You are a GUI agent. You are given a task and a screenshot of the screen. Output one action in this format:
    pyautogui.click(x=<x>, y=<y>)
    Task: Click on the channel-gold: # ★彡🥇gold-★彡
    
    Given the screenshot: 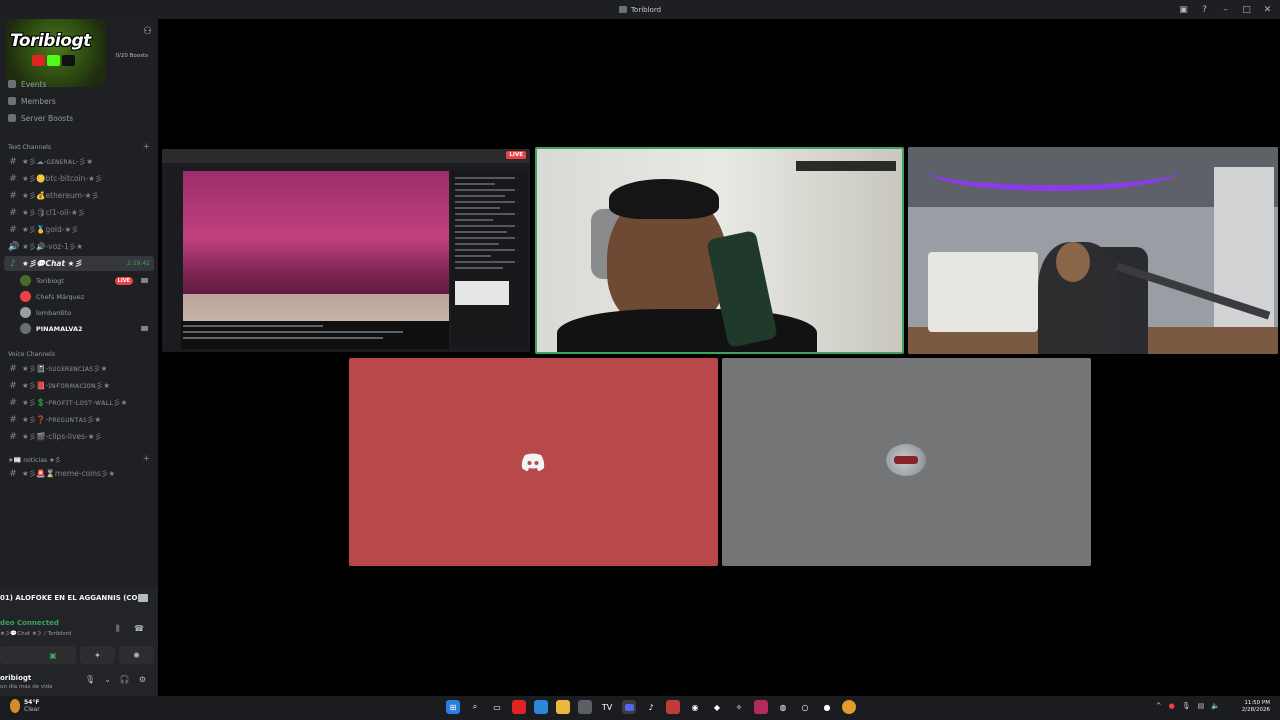 What is the action you would take?
    pyautogui.click(x=81, y=229)
    